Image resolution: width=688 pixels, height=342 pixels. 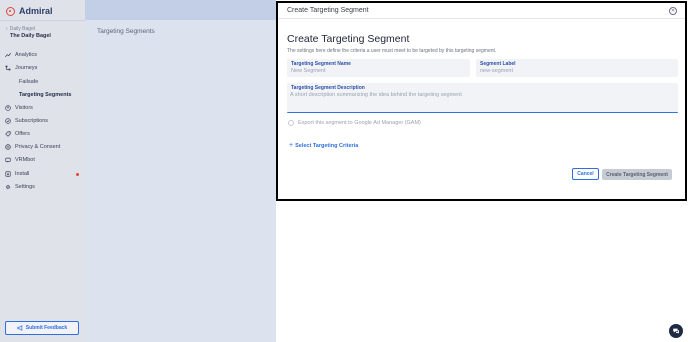 I want to click on plus-icon: +, so click(x=291, y=145).